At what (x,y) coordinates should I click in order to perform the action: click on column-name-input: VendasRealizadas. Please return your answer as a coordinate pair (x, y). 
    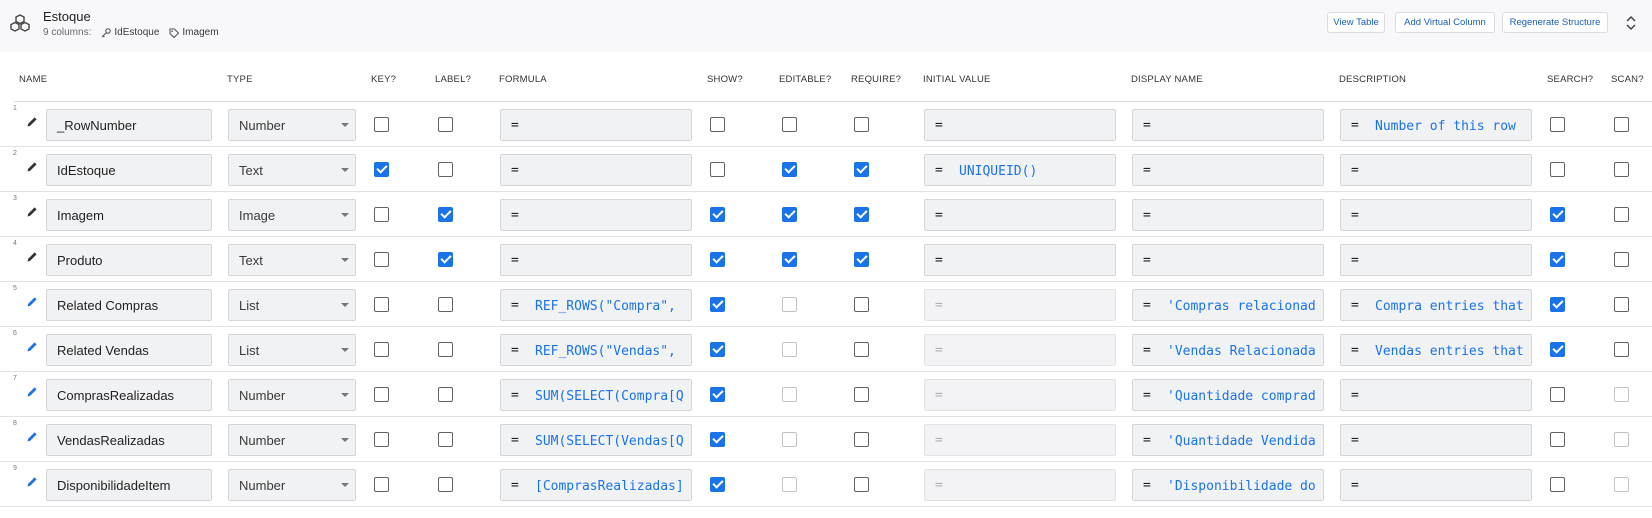
    Looking at the image, I should click on (129, 440).